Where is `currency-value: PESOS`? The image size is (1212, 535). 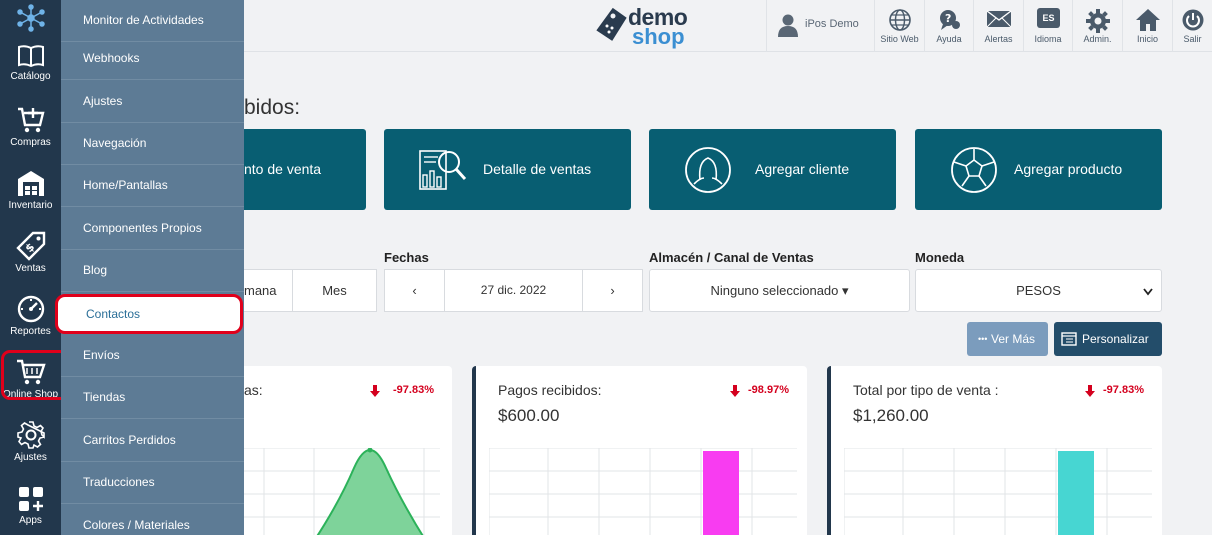
currency-value: PESOS is located at coordinates (1038, 290).